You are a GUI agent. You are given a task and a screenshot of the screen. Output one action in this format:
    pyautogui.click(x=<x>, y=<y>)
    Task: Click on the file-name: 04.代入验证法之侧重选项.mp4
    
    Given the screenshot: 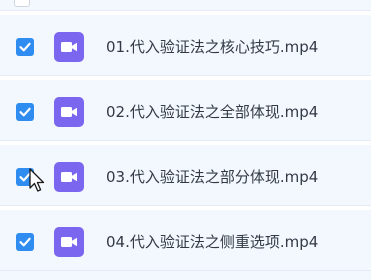 What is the action you would take?
    pyautogui.click(x=212, y=242)
    